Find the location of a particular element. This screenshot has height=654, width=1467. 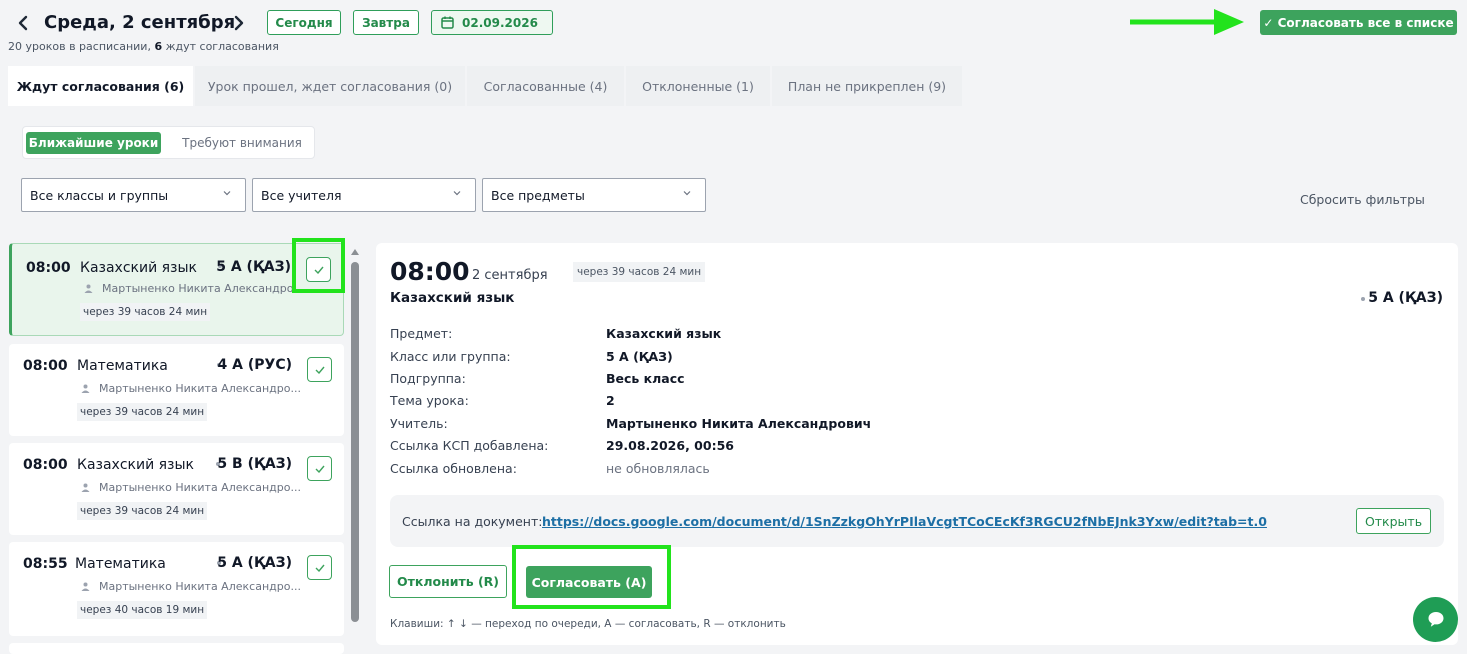

field-value-subgroup: Весь класс is located at coordinates (645, 378).